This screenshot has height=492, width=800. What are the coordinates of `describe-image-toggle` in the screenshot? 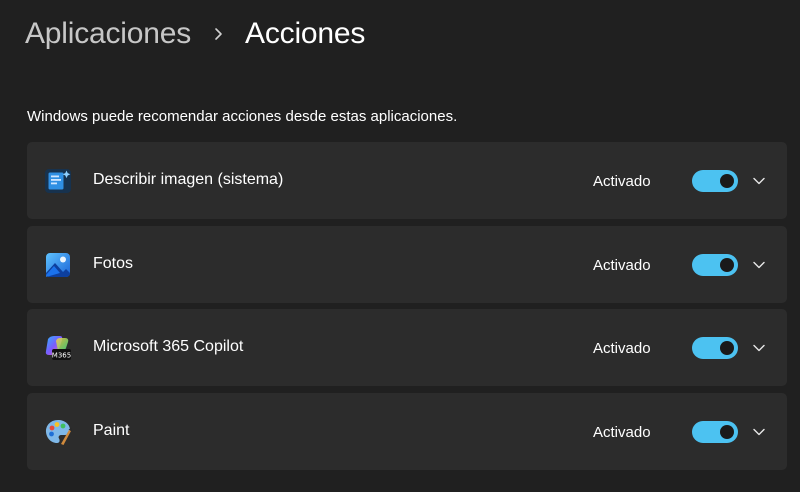 It's located at (715, 181).